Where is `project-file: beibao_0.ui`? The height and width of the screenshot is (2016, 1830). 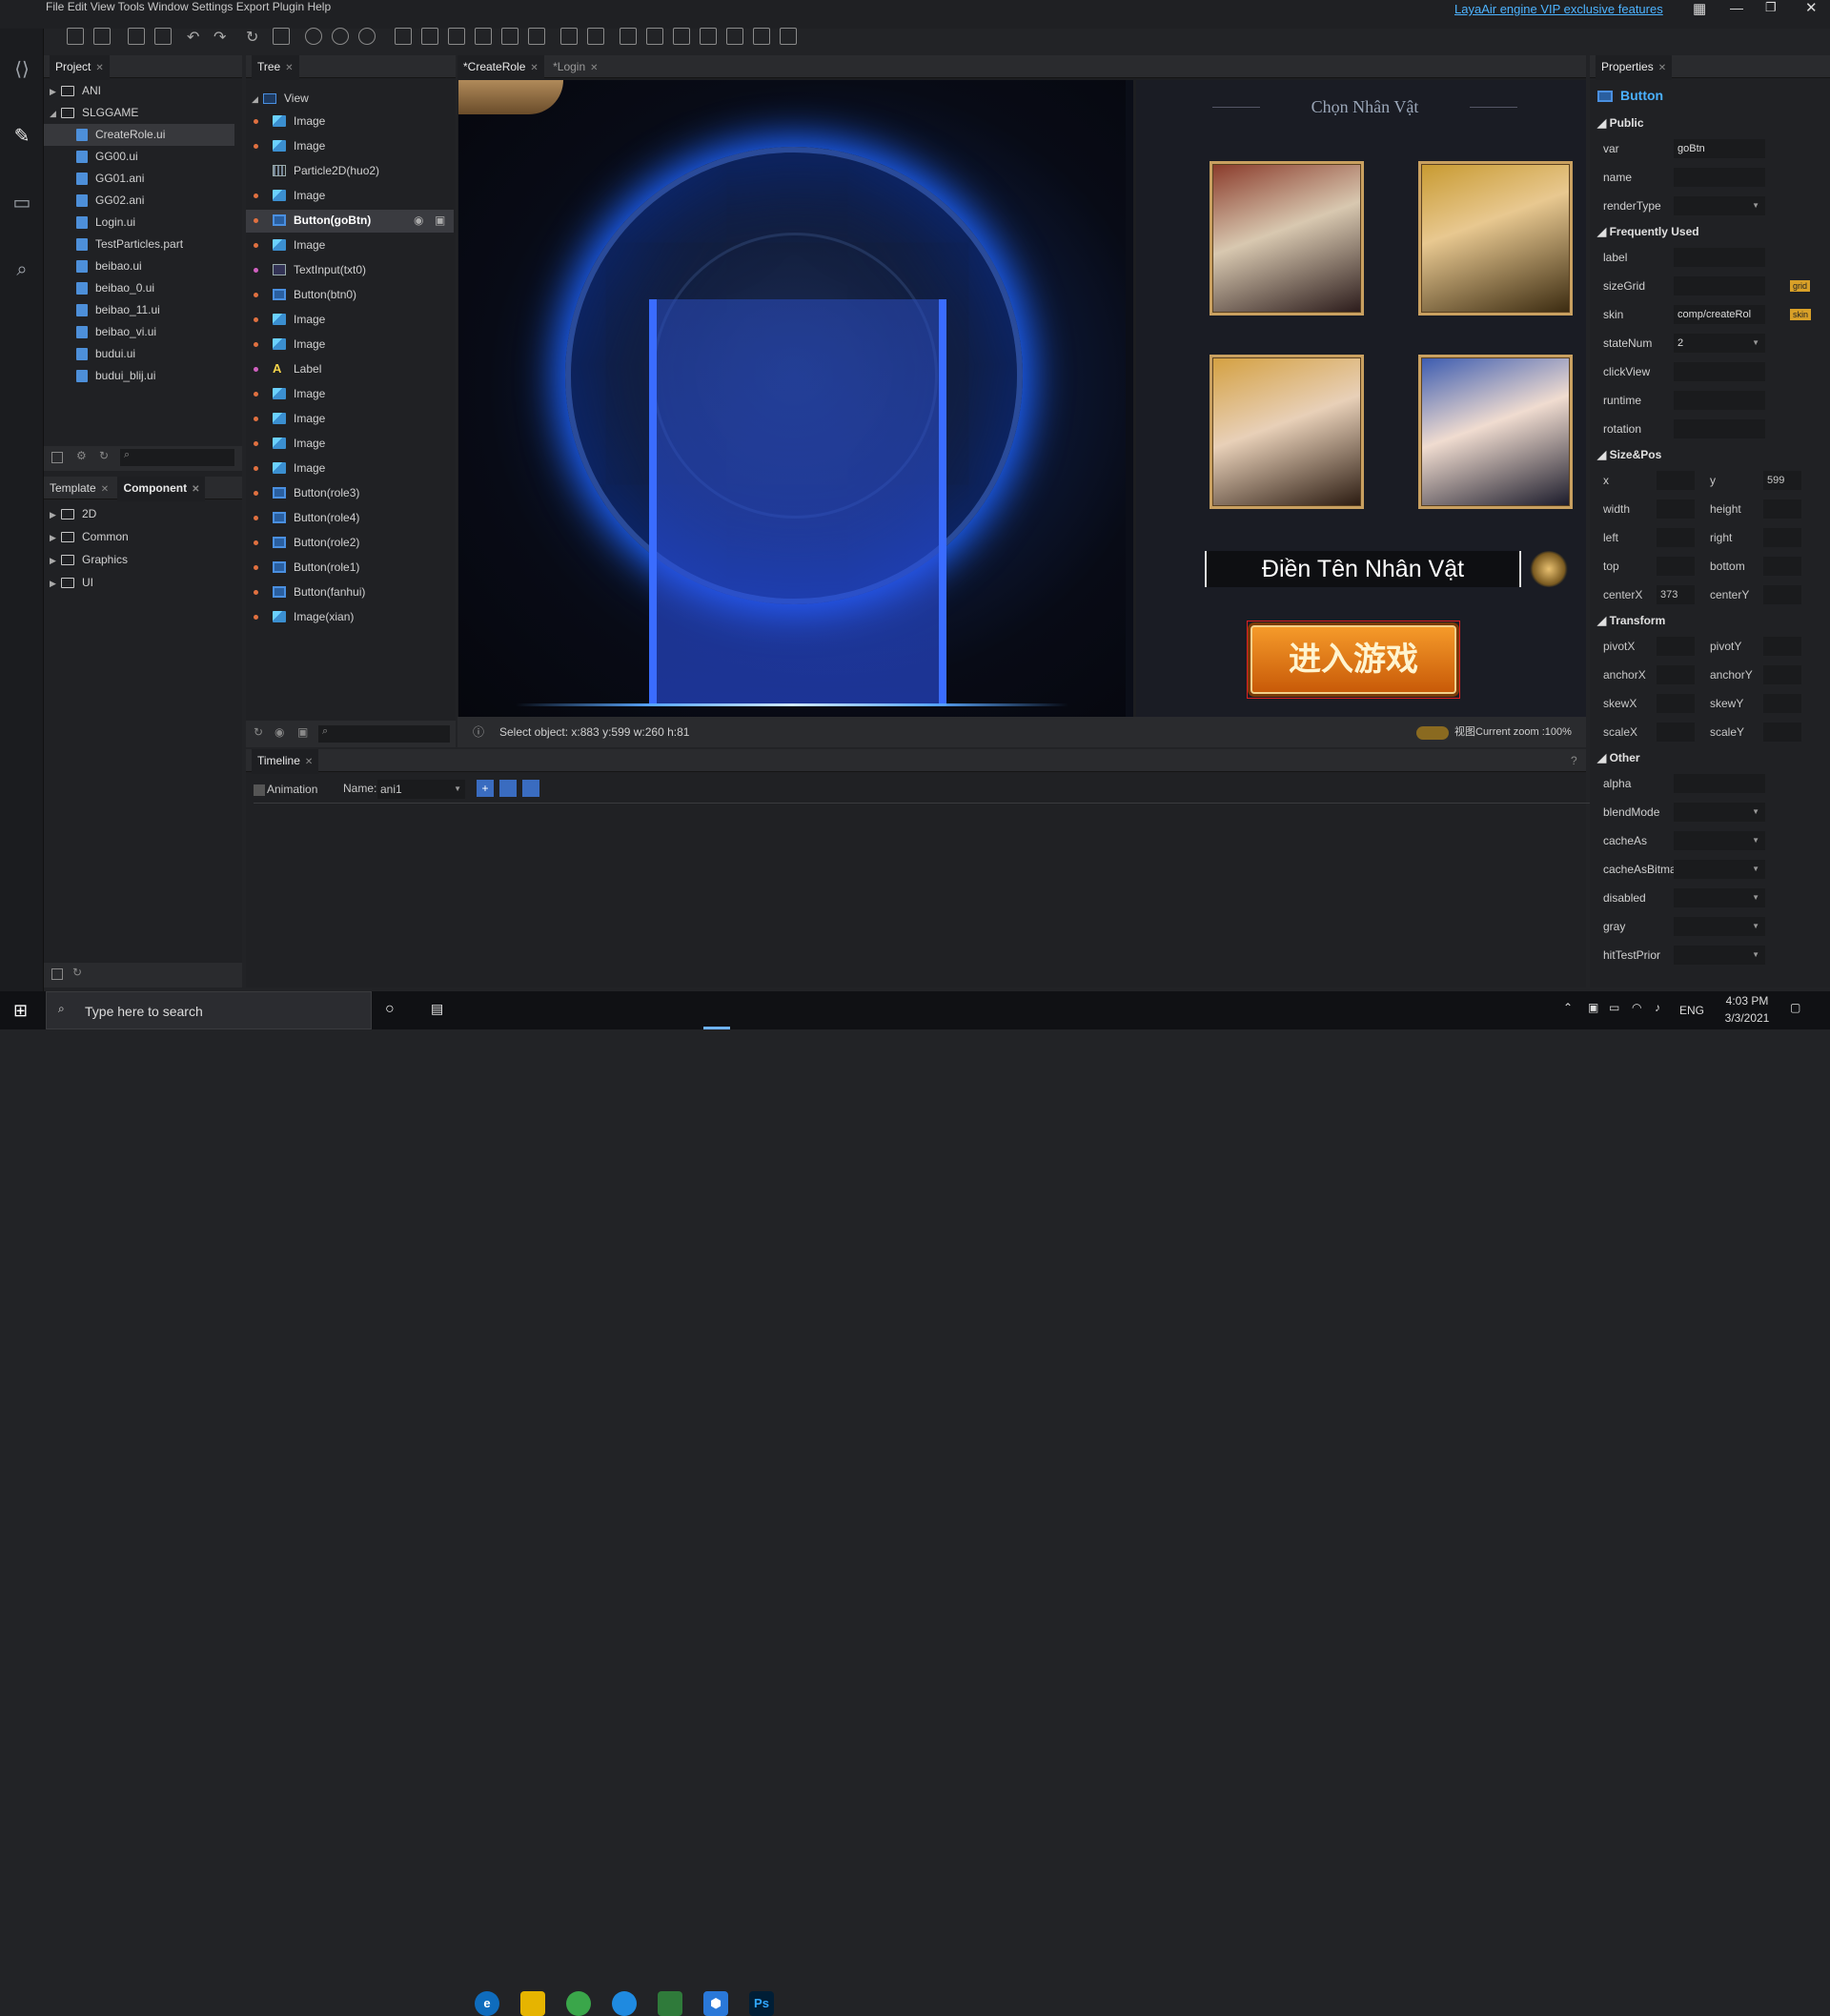
project-file: beibao_0.ui is located at coordinates (139, 288).